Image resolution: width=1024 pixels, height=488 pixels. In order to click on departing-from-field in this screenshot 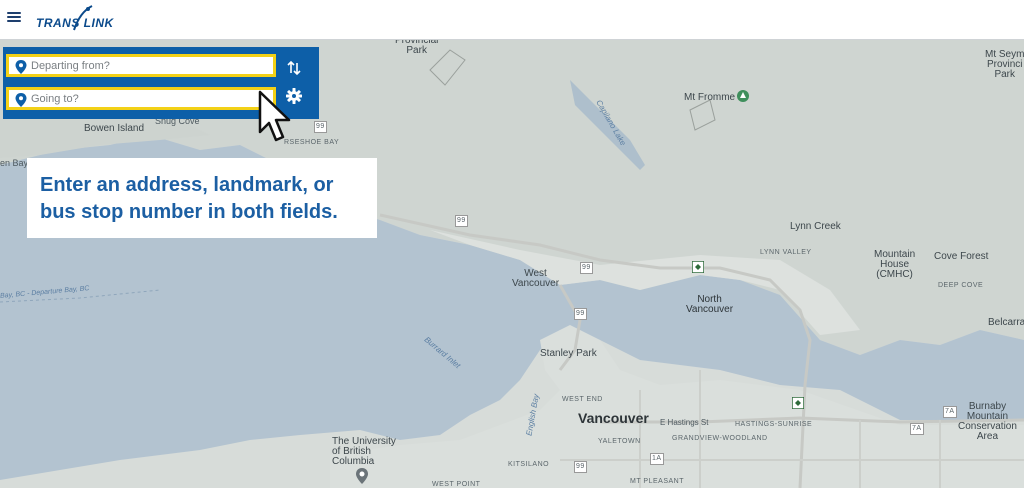, I will do `click(141, 65)`.